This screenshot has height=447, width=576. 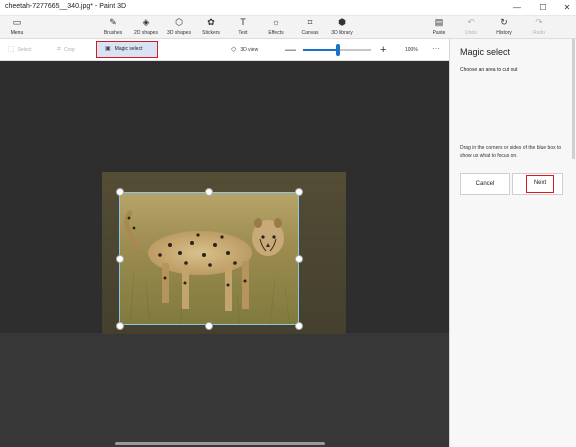 I want to click on crop-icon: ⌗, so click(x=59, y=49).